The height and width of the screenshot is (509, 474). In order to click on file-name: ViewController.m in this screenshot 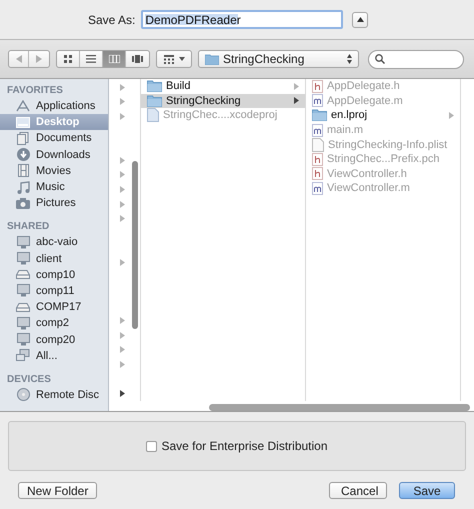, I will do `click(369, 188)`.